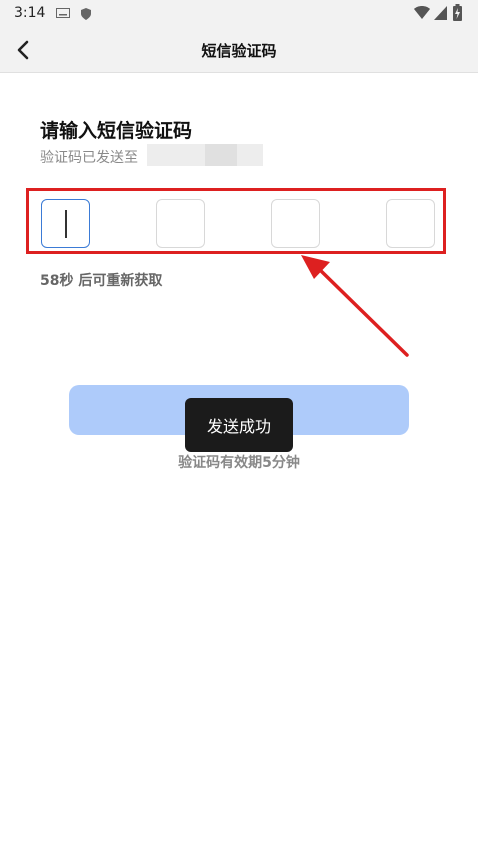 This screenshot has width=478, height=851. Describe the element at coordinates (239, 463) in the screenshot. I see `code-validity-note: 验证码有效期5分钟` at that location.